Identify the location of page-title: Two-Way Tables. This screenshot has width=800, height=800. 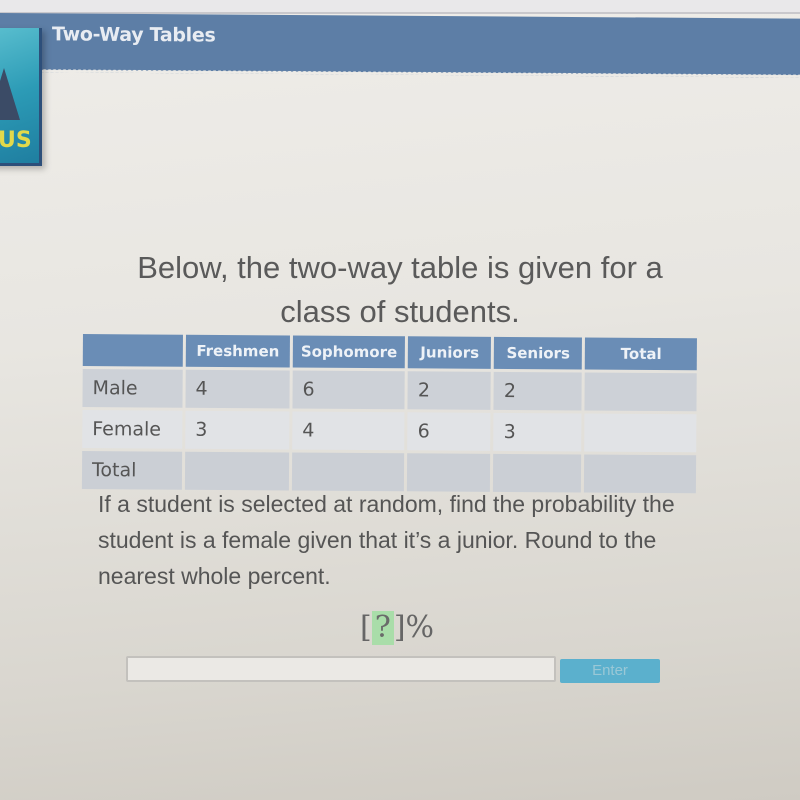
(134, 35).